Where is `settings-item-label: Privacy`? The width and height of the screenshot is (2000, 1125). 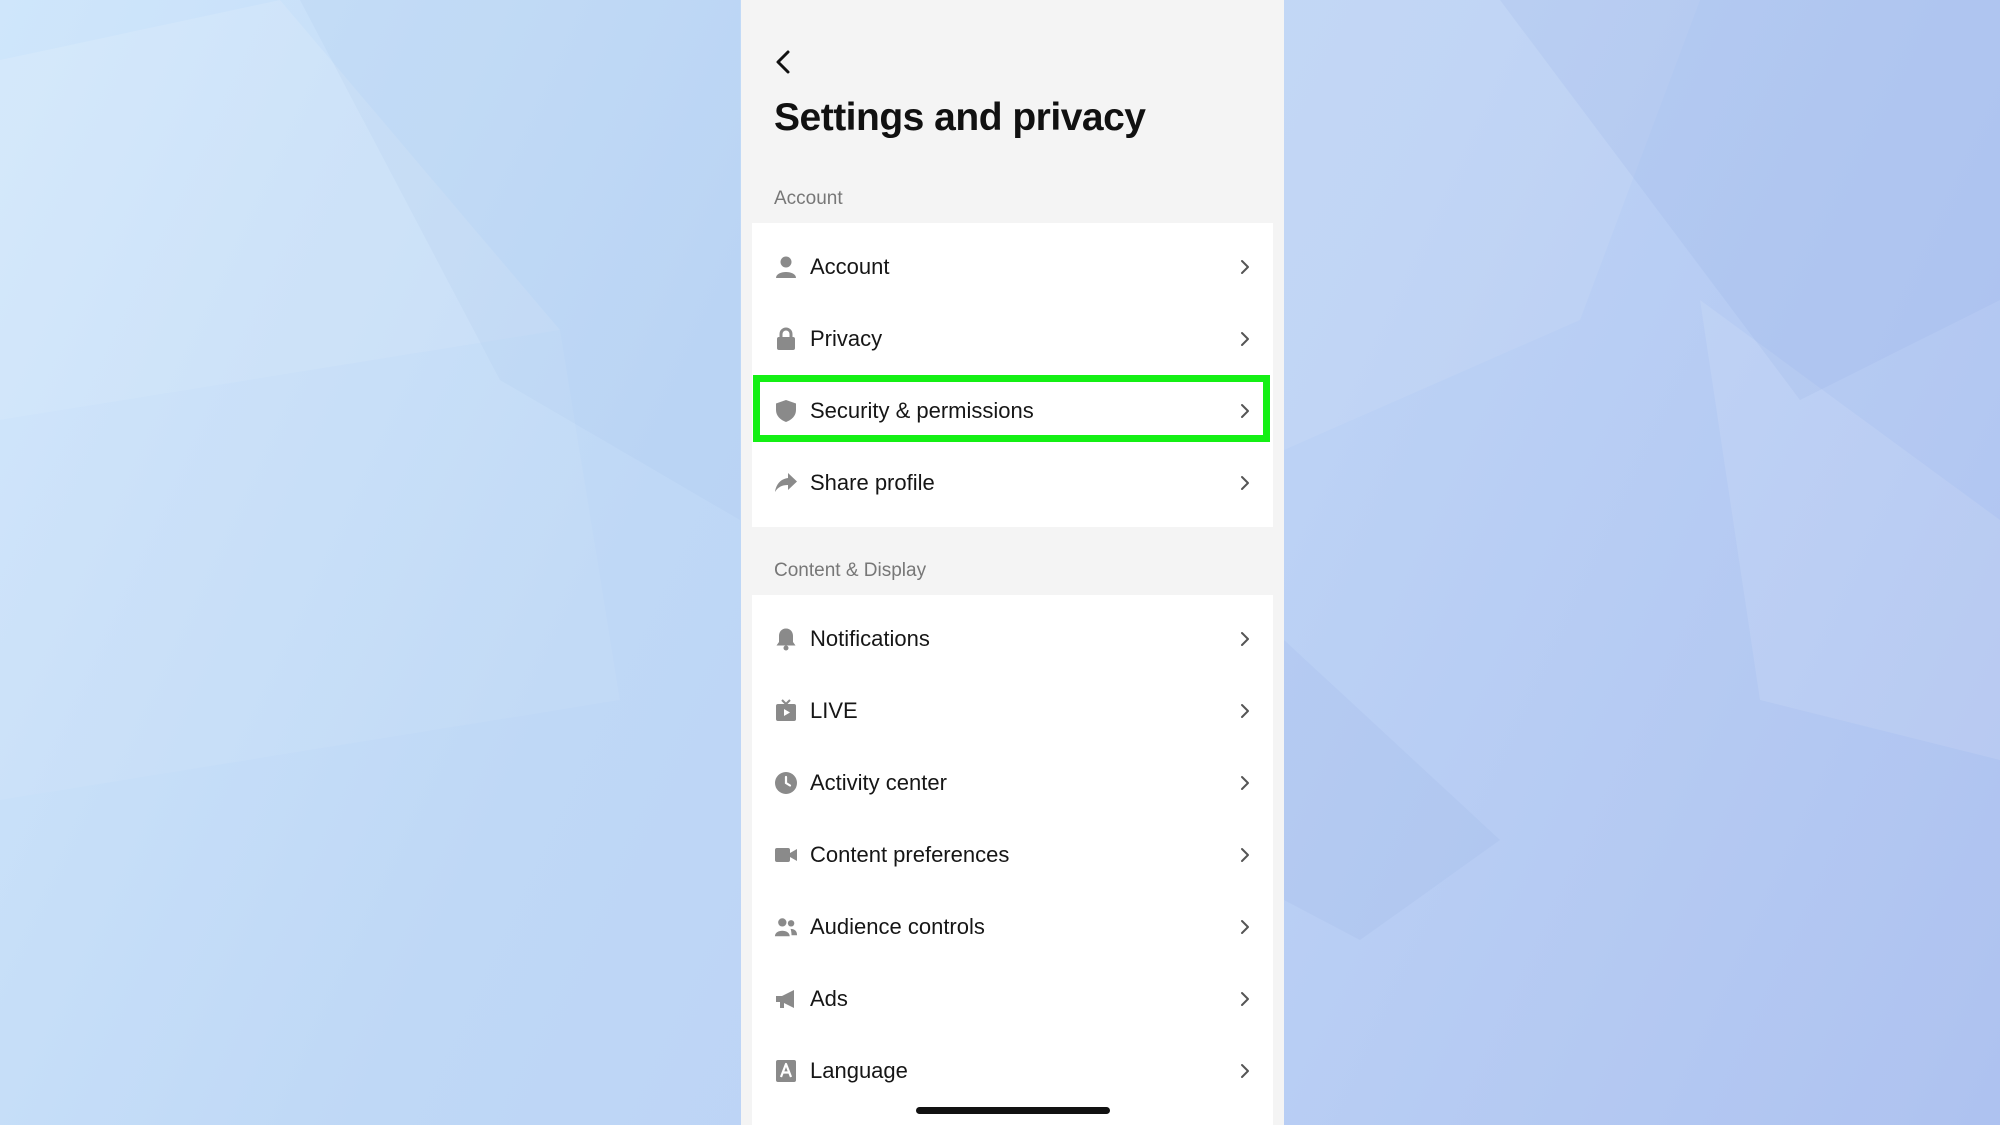 settings-item-label: Privacy is located at coordinates (846, 338).